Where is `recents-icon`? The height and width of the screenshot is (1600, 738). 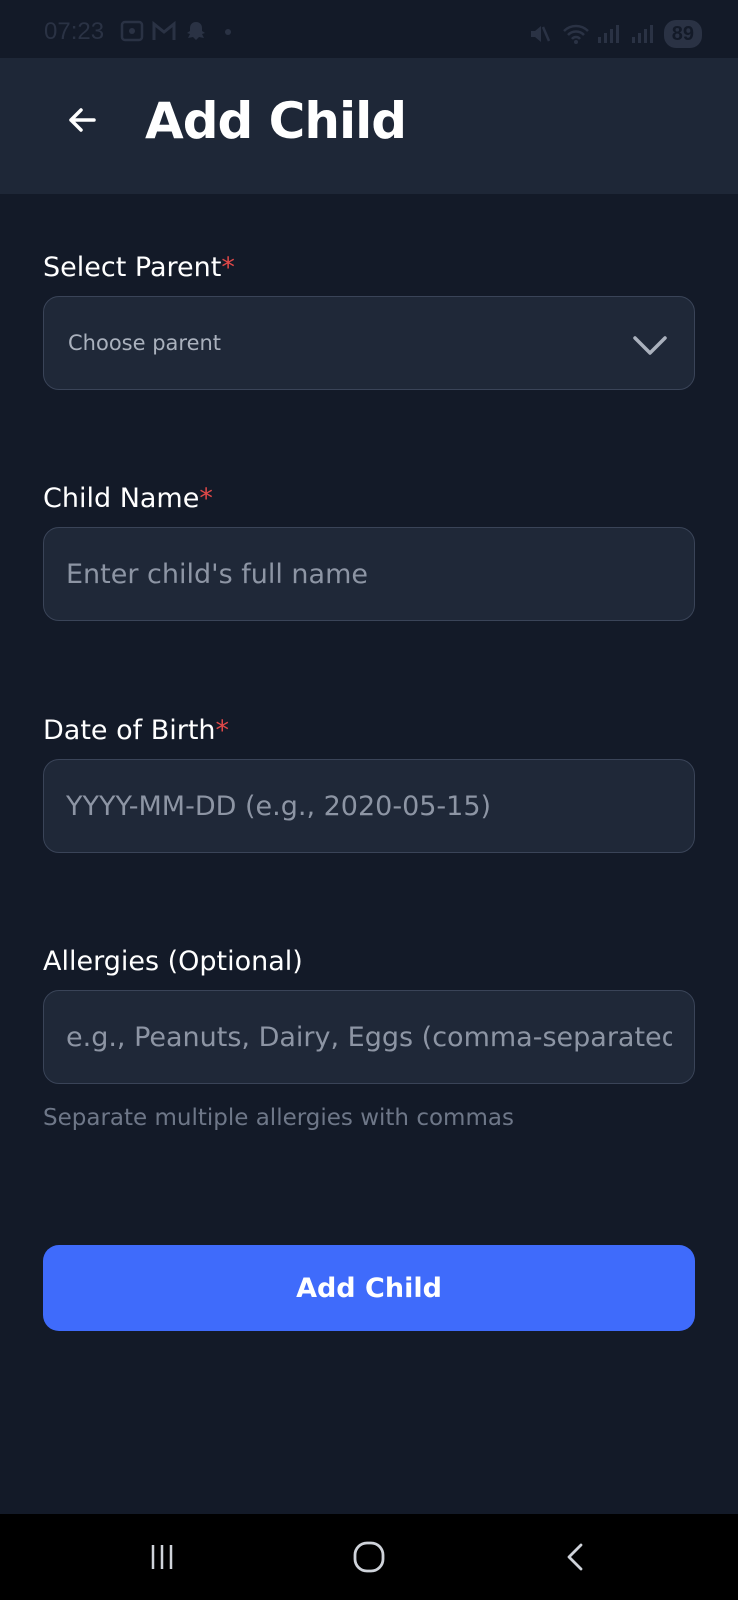
recents-icon is located at coordinates (162, 1557).